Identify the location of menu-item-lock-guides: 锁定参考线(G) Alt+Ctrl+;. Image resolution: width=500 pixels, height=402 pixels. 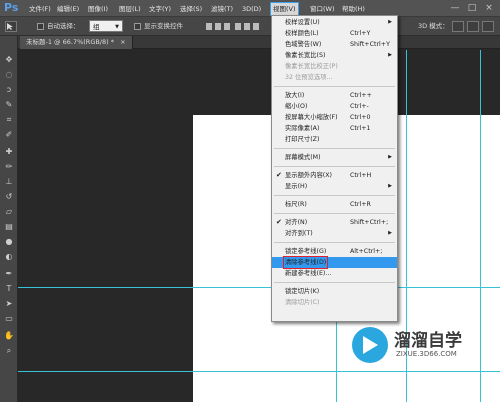
(334, 251).